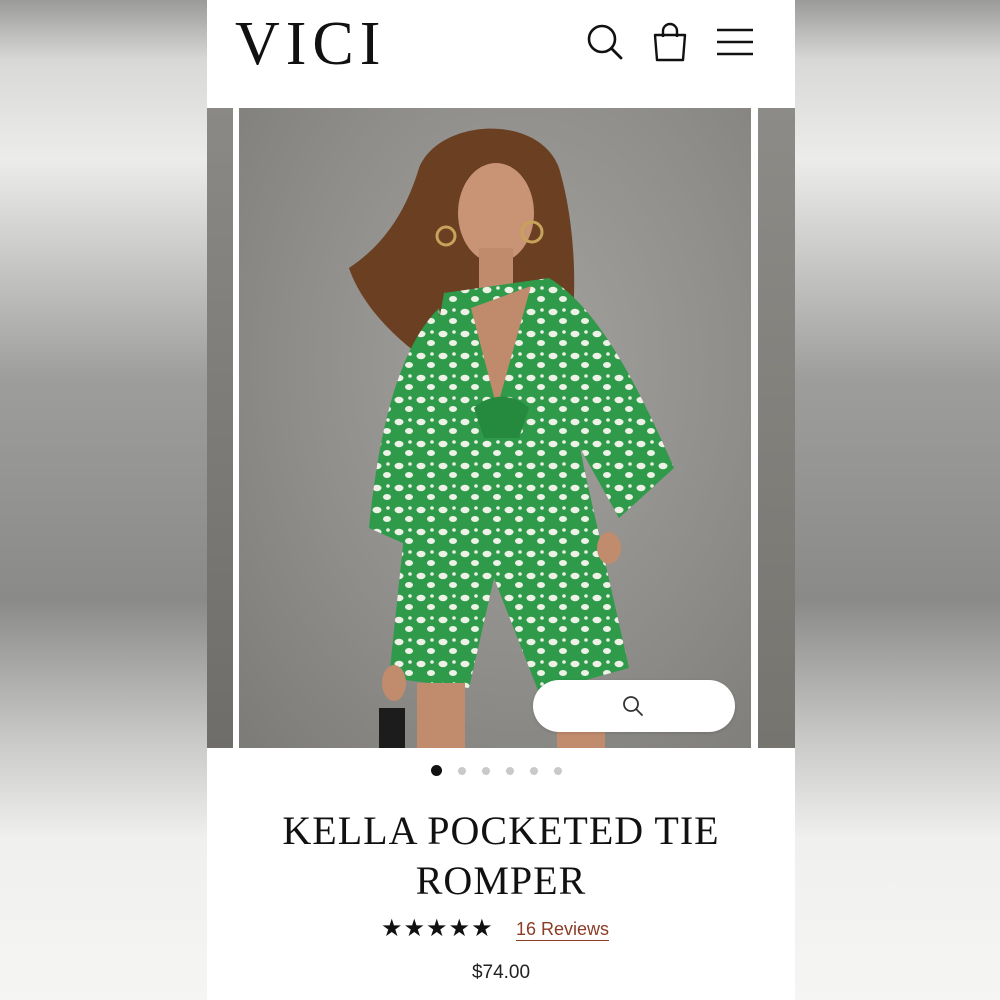  I want to click on star-rating-icon: ★★★★★, so click(437, 928).